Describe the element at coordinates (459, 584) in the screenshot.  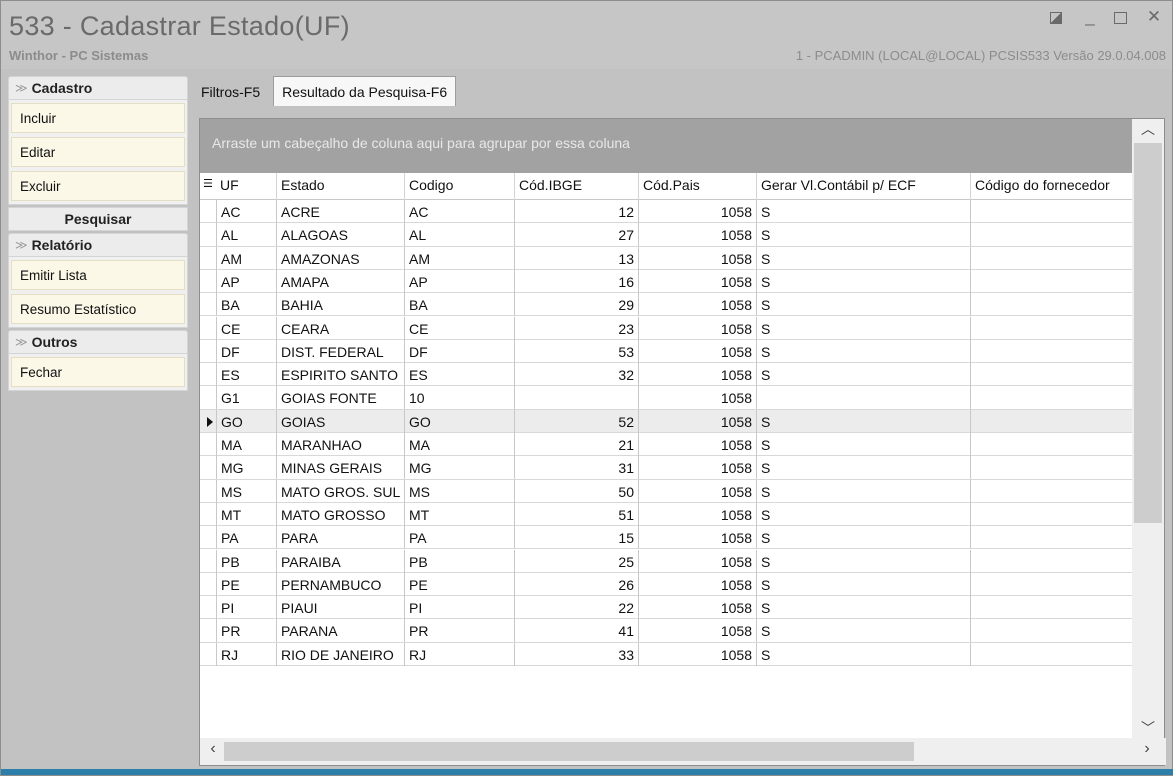
I see `cell-codigo: PE` at that location.